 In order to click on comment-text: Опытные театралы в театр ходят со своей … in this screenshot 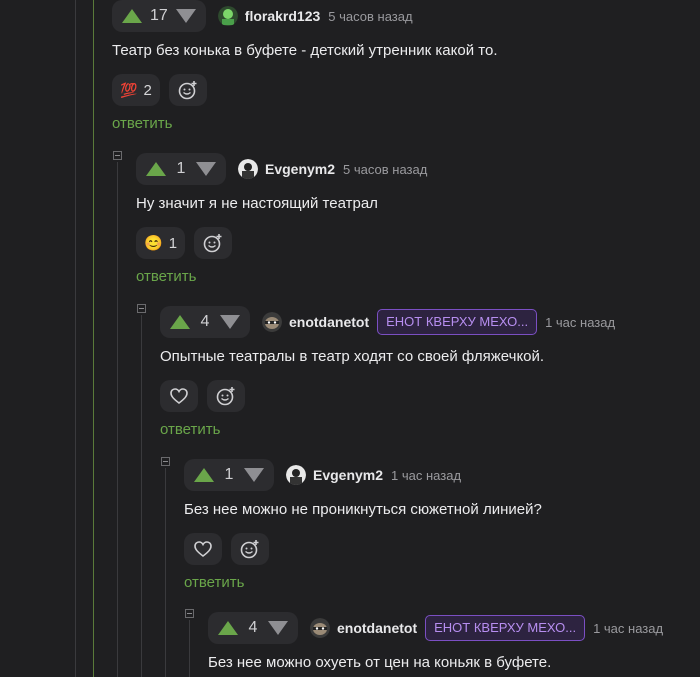, I will do `click(352, 356)`.